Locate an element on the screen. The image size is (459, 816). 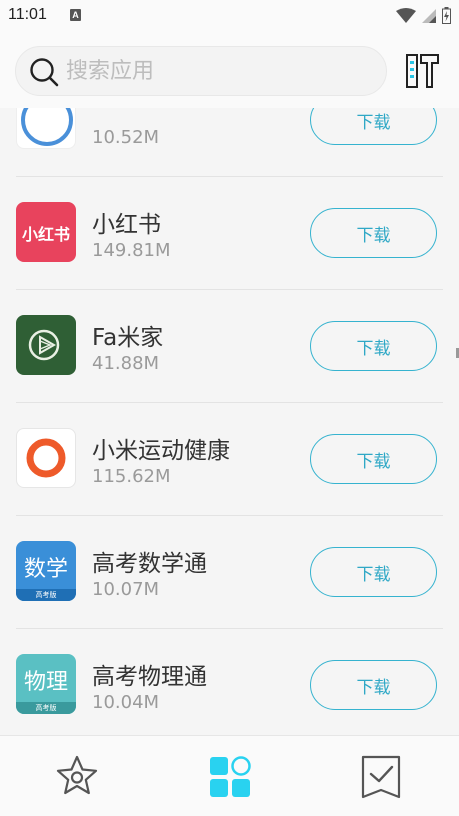
cell-signal-icon is located at coordinates (429, 15).